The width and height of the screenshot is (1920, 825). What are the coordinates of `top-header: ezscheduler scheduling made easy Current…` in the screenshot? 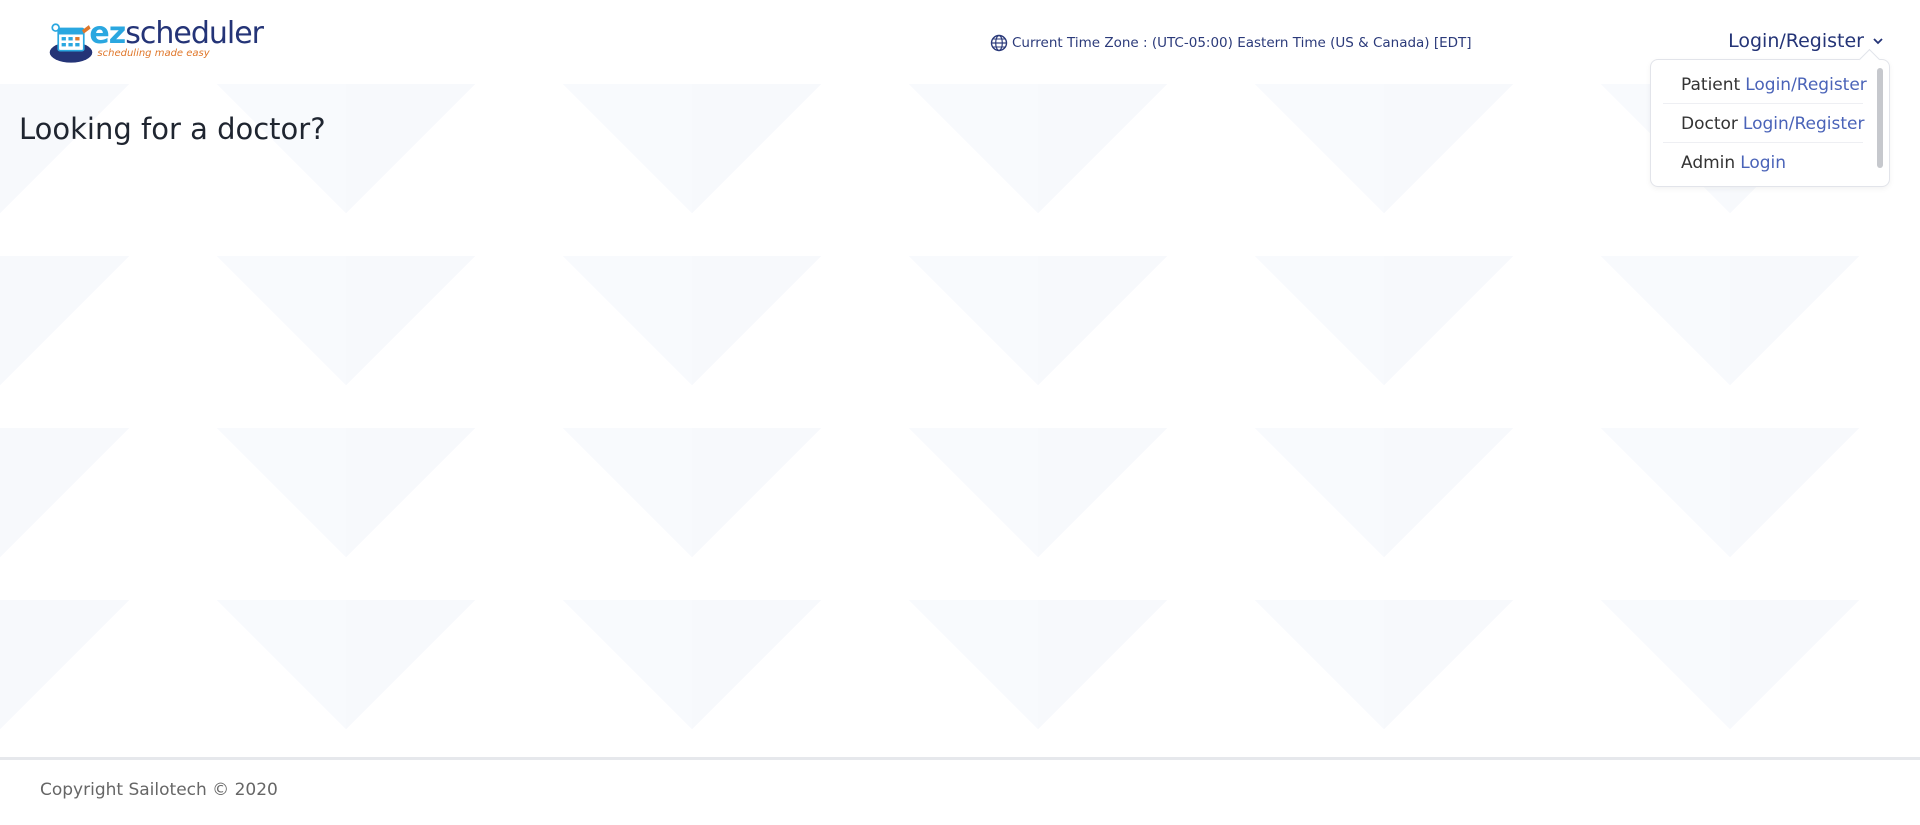 It's located at (960, 42).